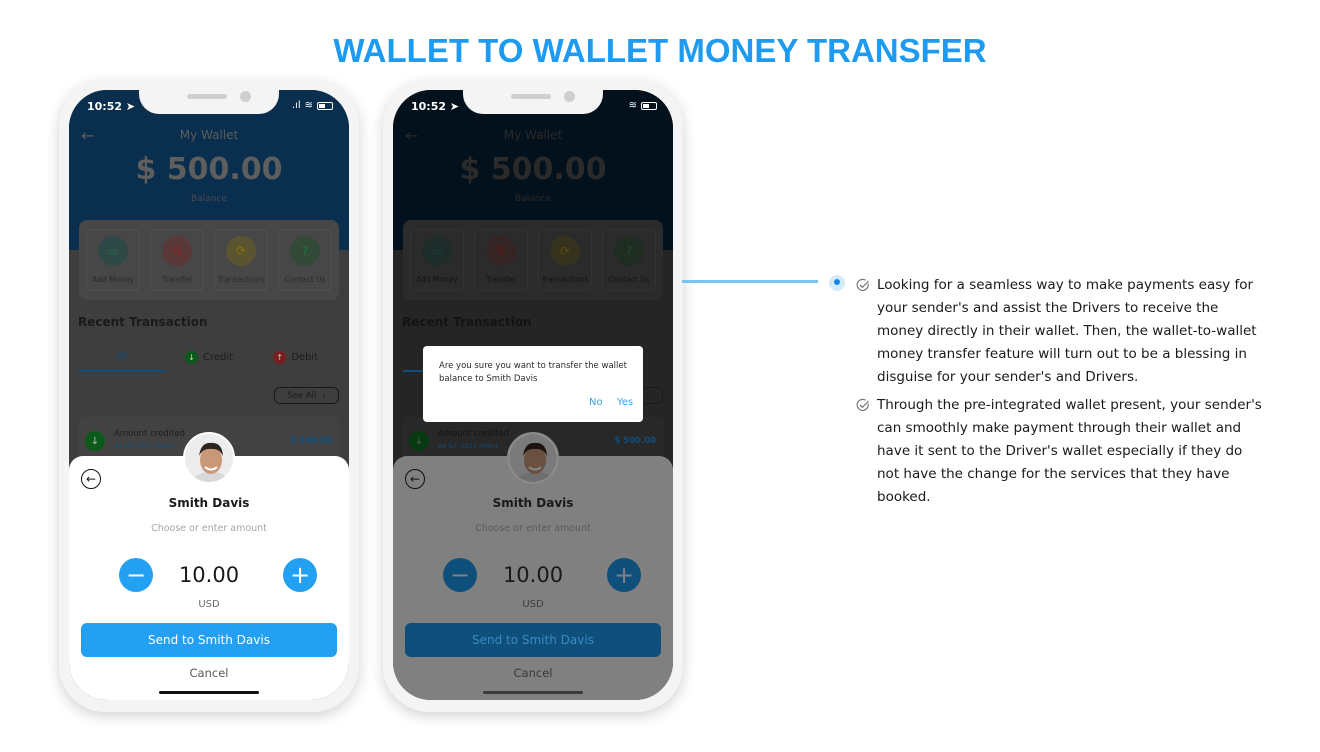  Describe the element at coordinates (625, 402) in the screenshot. I see `dialog-yes-button: Yes` at that location.